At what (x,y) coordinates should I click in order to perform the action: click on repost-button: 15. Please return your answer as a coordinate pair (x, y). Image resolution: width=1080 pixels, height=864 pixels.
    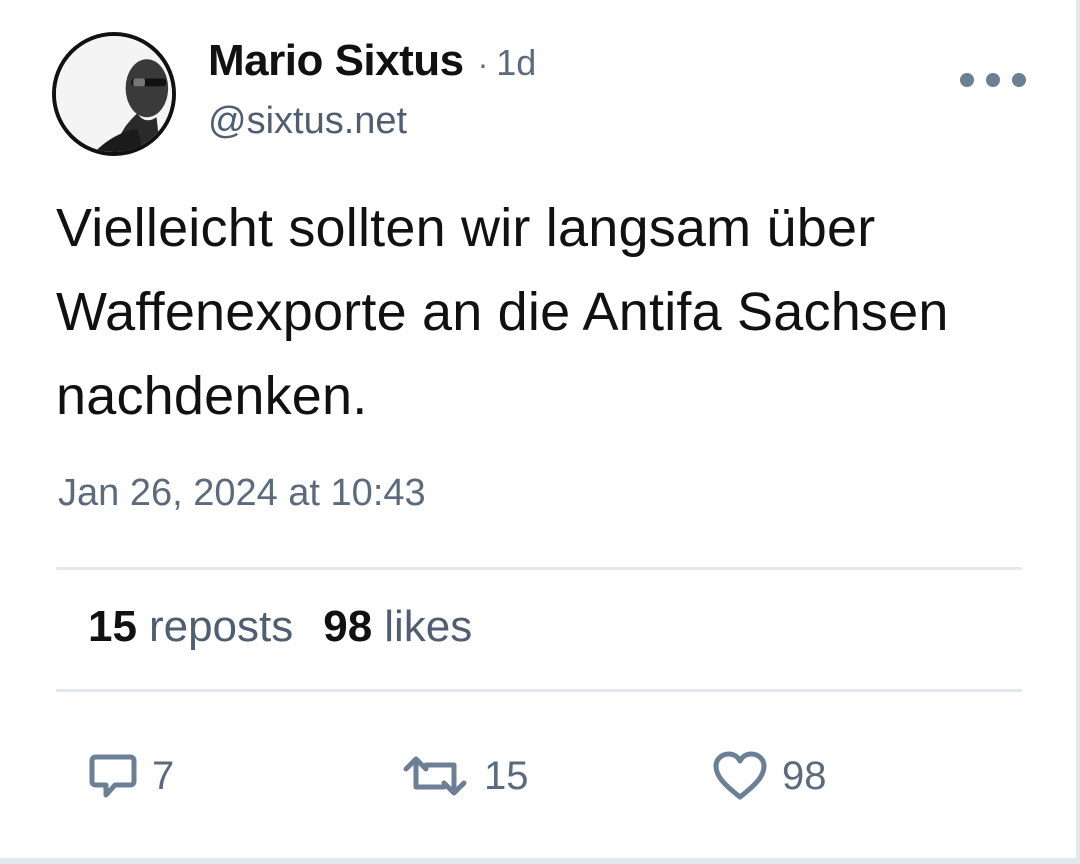
    Looking at the image, I should click on (464, 776).